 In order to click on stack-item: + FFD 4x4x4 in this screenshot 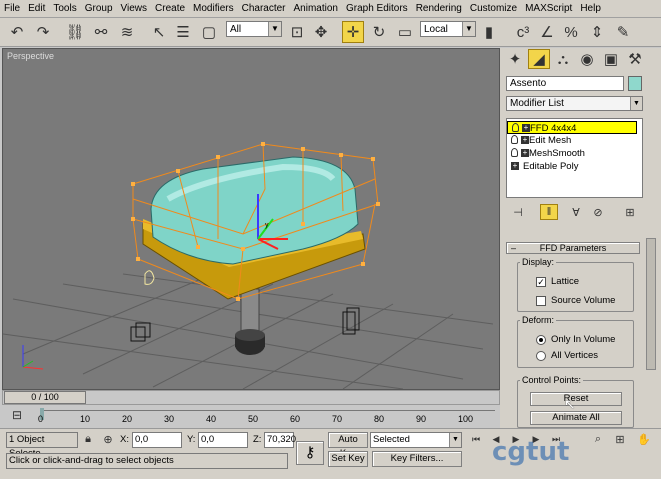, I will do `click(572, 127)`.